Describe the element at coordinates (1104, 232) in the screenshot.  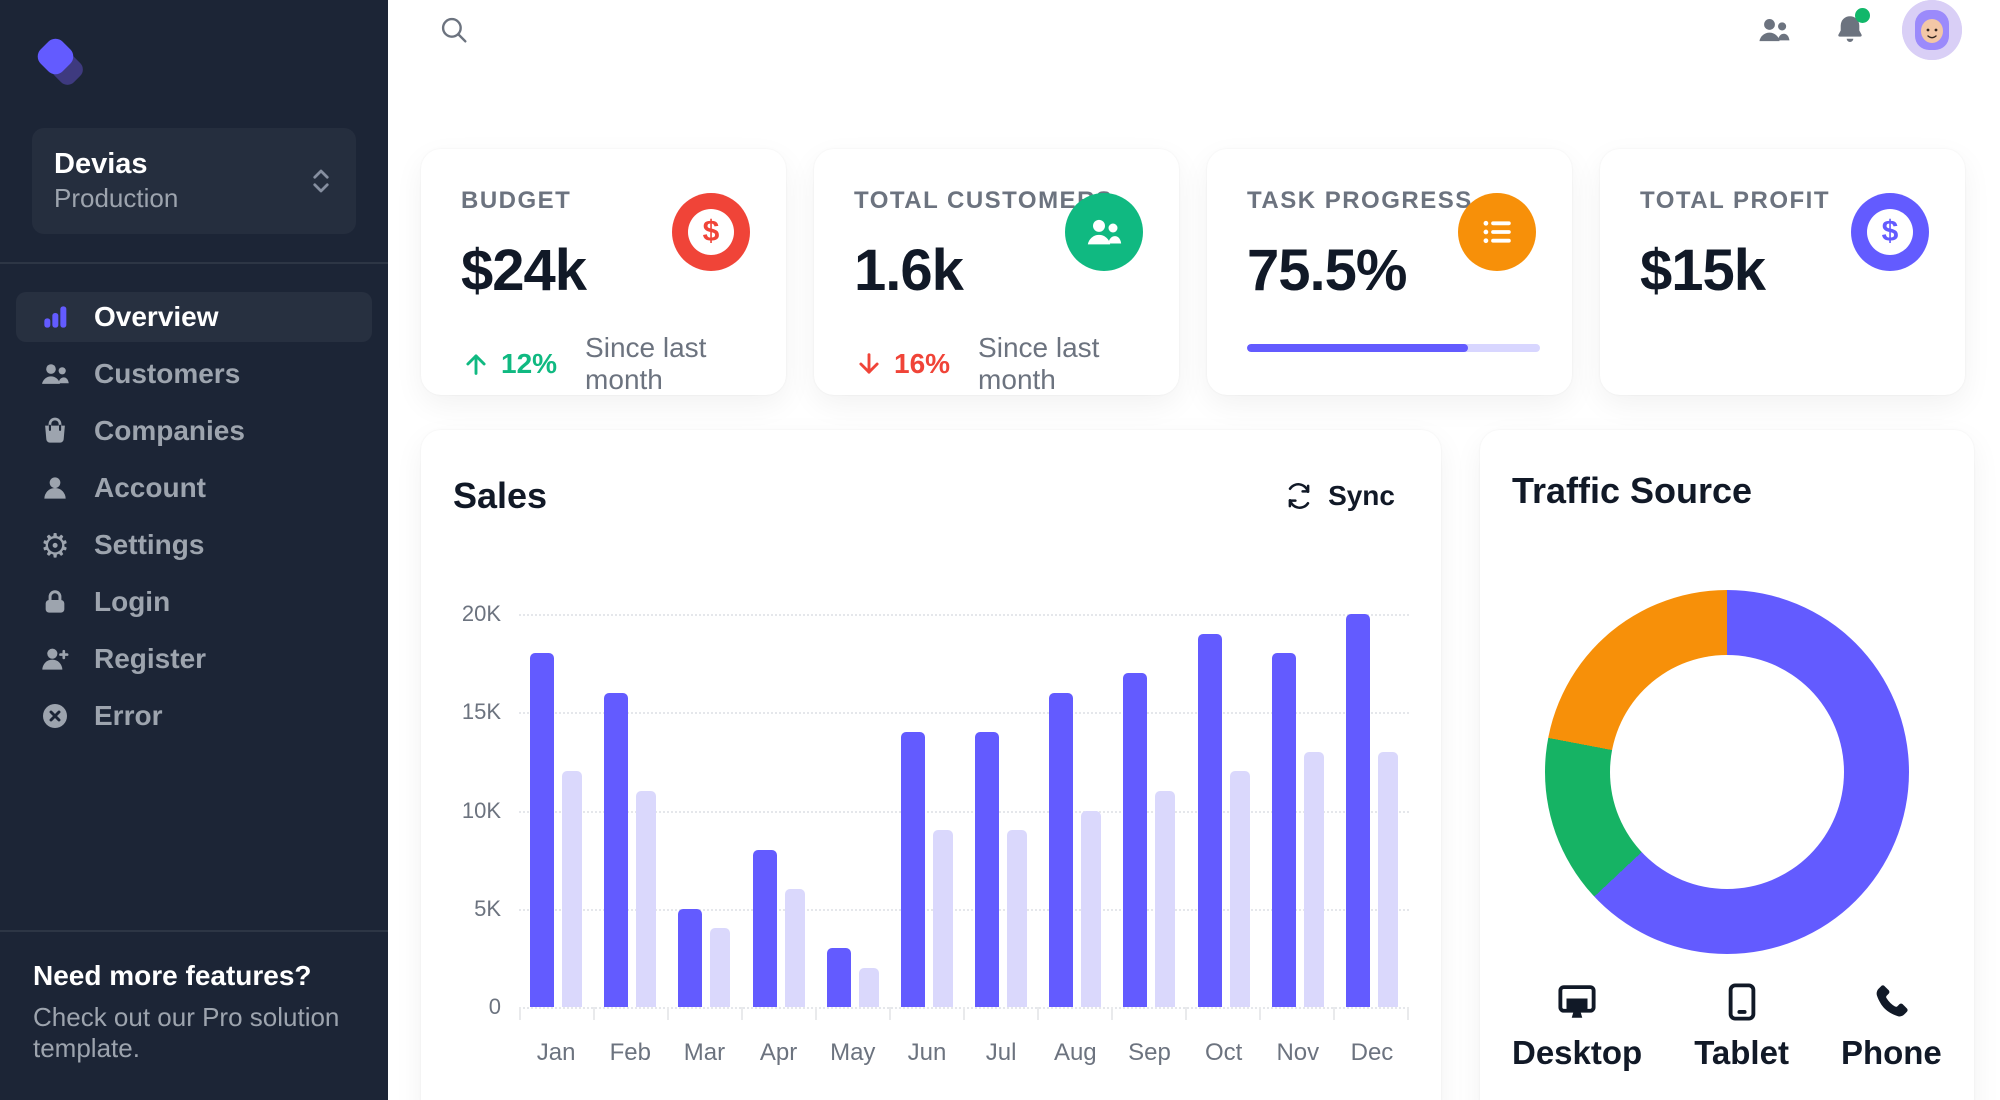
I see `users-solid-icon` at that location.